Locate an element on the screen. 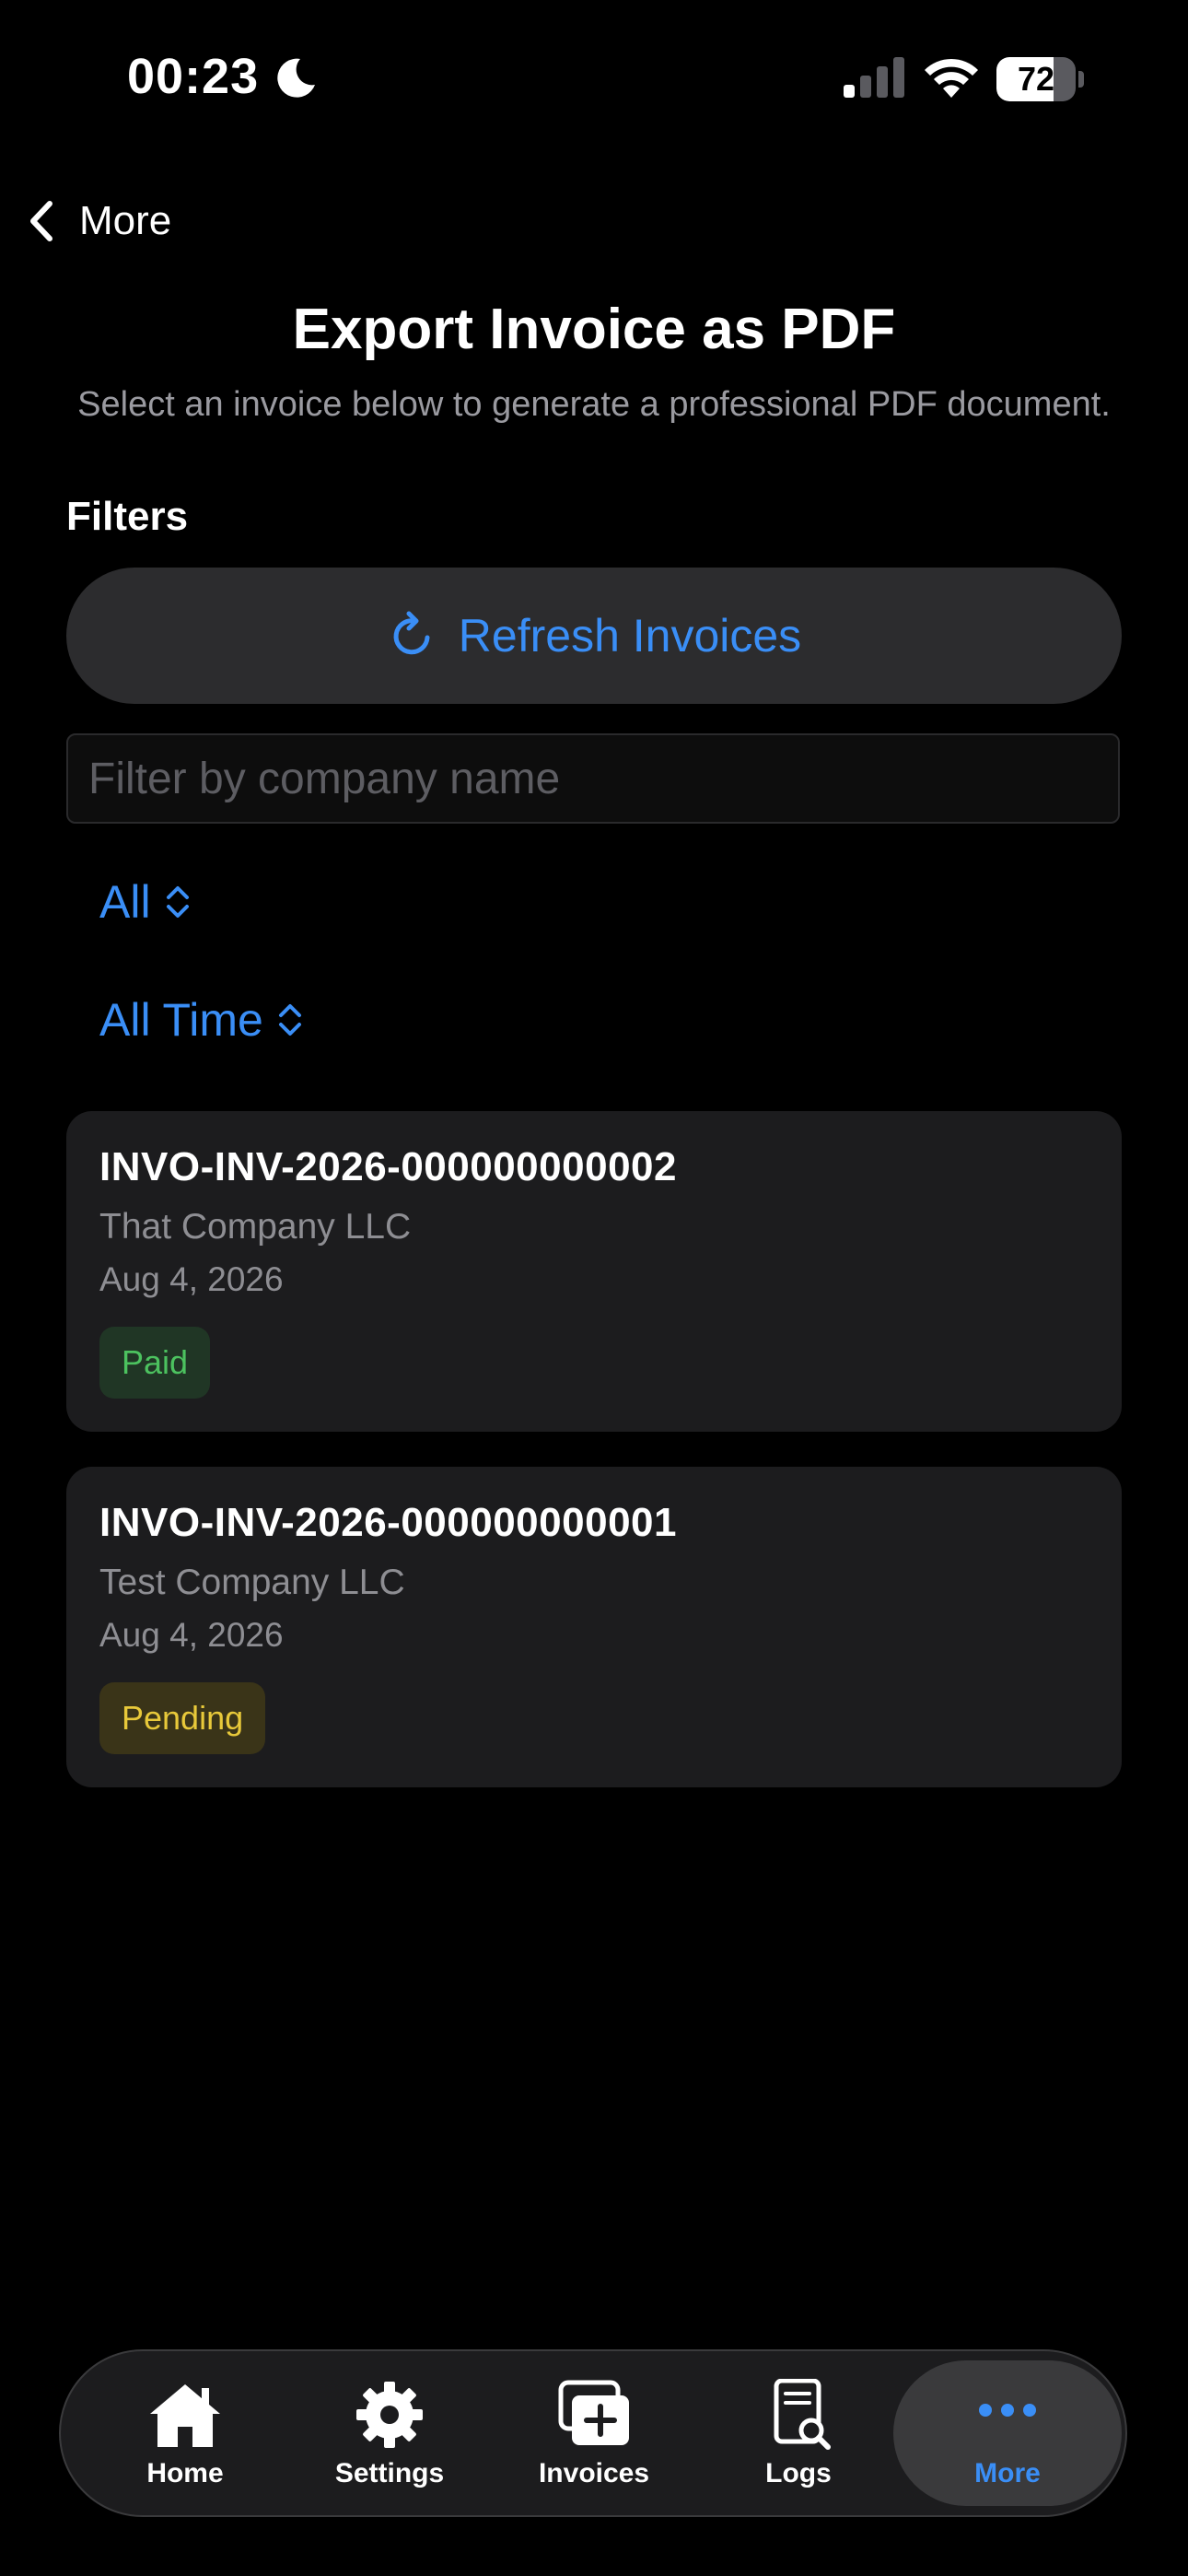 The height and width of the screenshot is (2576, 1188). invoice-id: INVO-INV-2026-000000000002 is located at coordinates (388, 1166).